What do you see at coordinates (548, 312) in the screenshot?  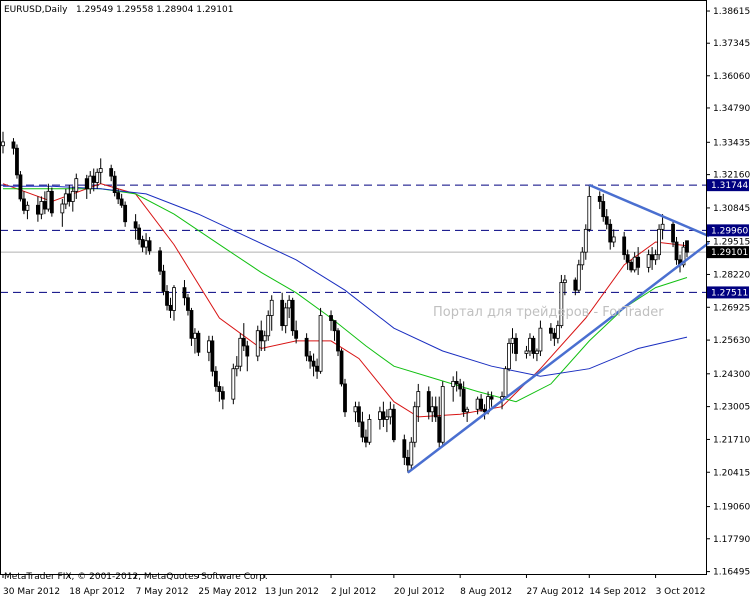 I see `watermark: Портал для трейдеров - ForTrader` at bounding box center [548, 312].